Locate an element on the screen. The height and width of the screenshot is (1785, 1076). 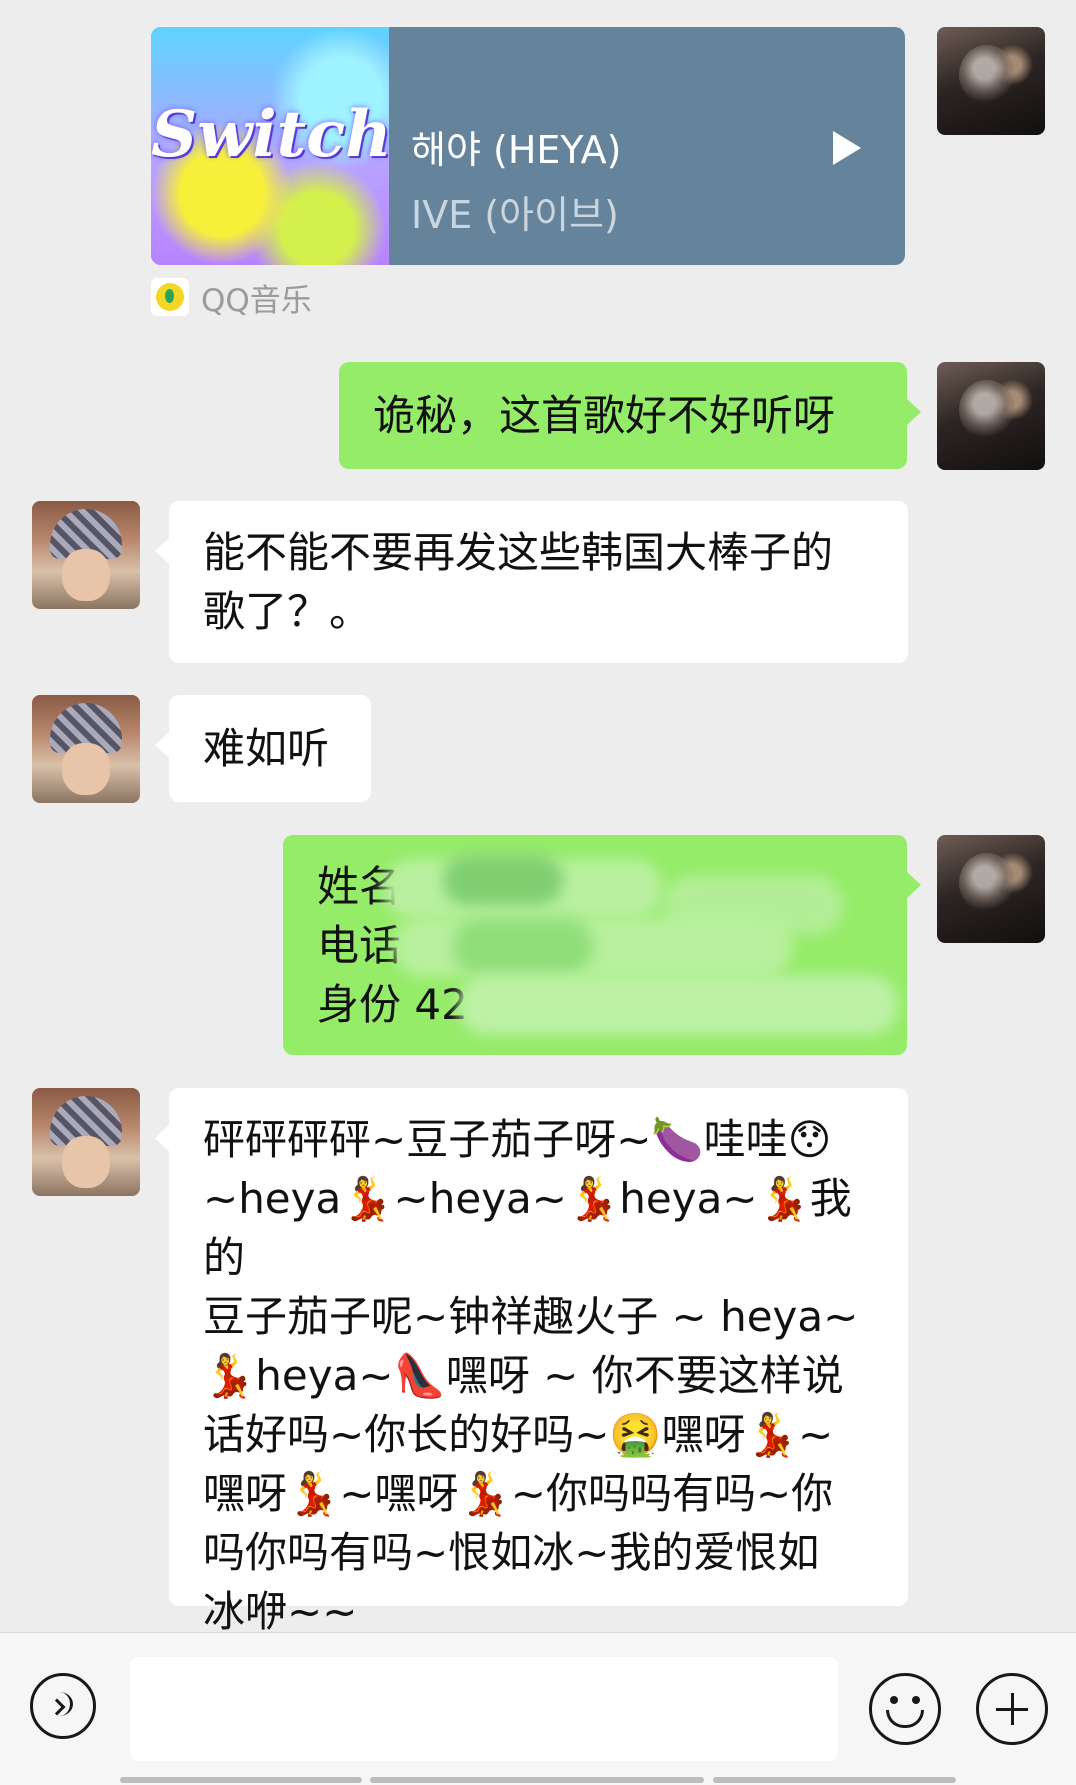
album-cover: Switch is located at coordinates (271, 146).